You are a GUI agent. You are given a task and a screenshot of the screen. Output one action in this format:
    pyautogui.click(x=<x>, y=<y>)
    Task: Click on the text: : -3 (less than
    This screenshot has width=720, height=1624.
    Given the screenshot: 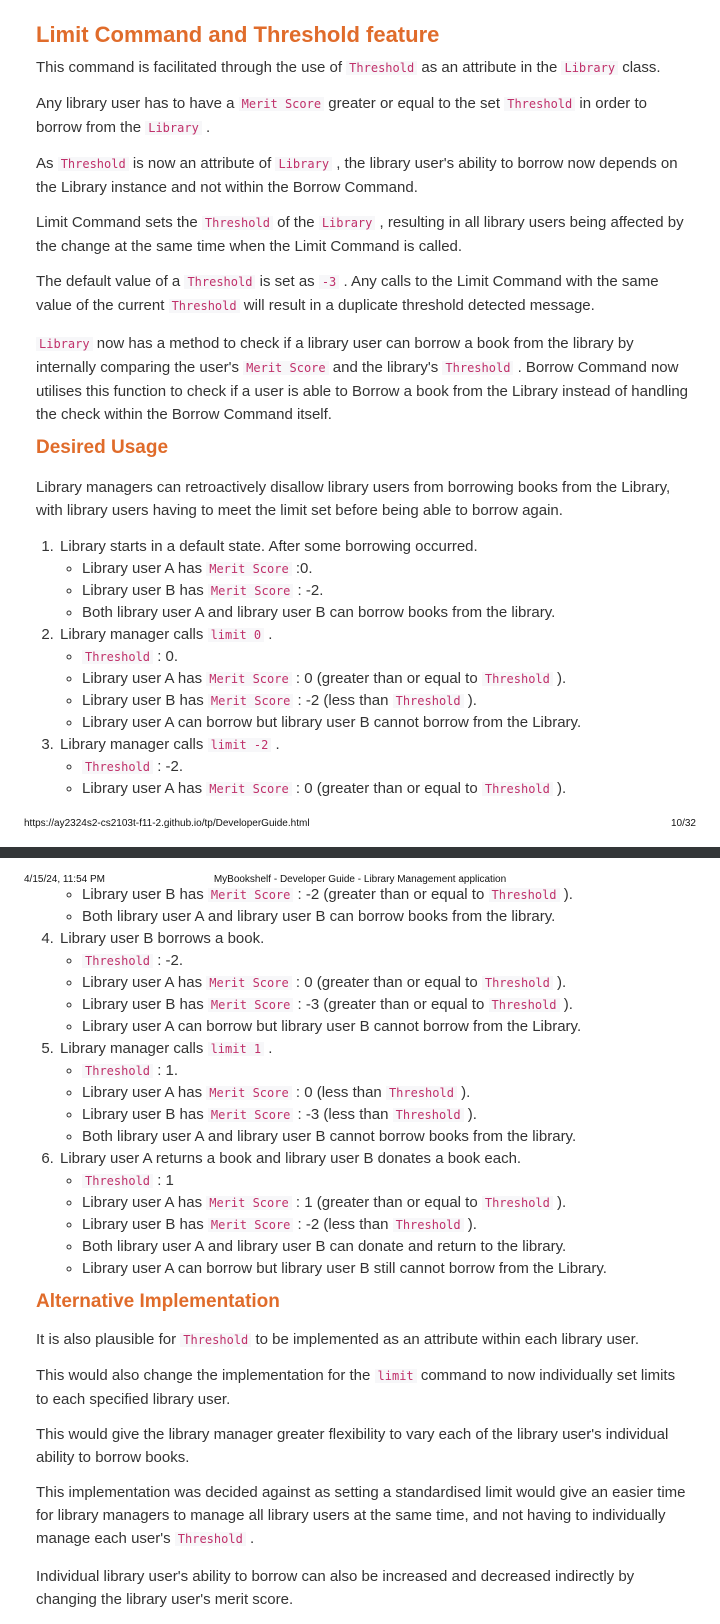 What is the action you would take?
    pyautogui.click(x=343, y=1114)
    